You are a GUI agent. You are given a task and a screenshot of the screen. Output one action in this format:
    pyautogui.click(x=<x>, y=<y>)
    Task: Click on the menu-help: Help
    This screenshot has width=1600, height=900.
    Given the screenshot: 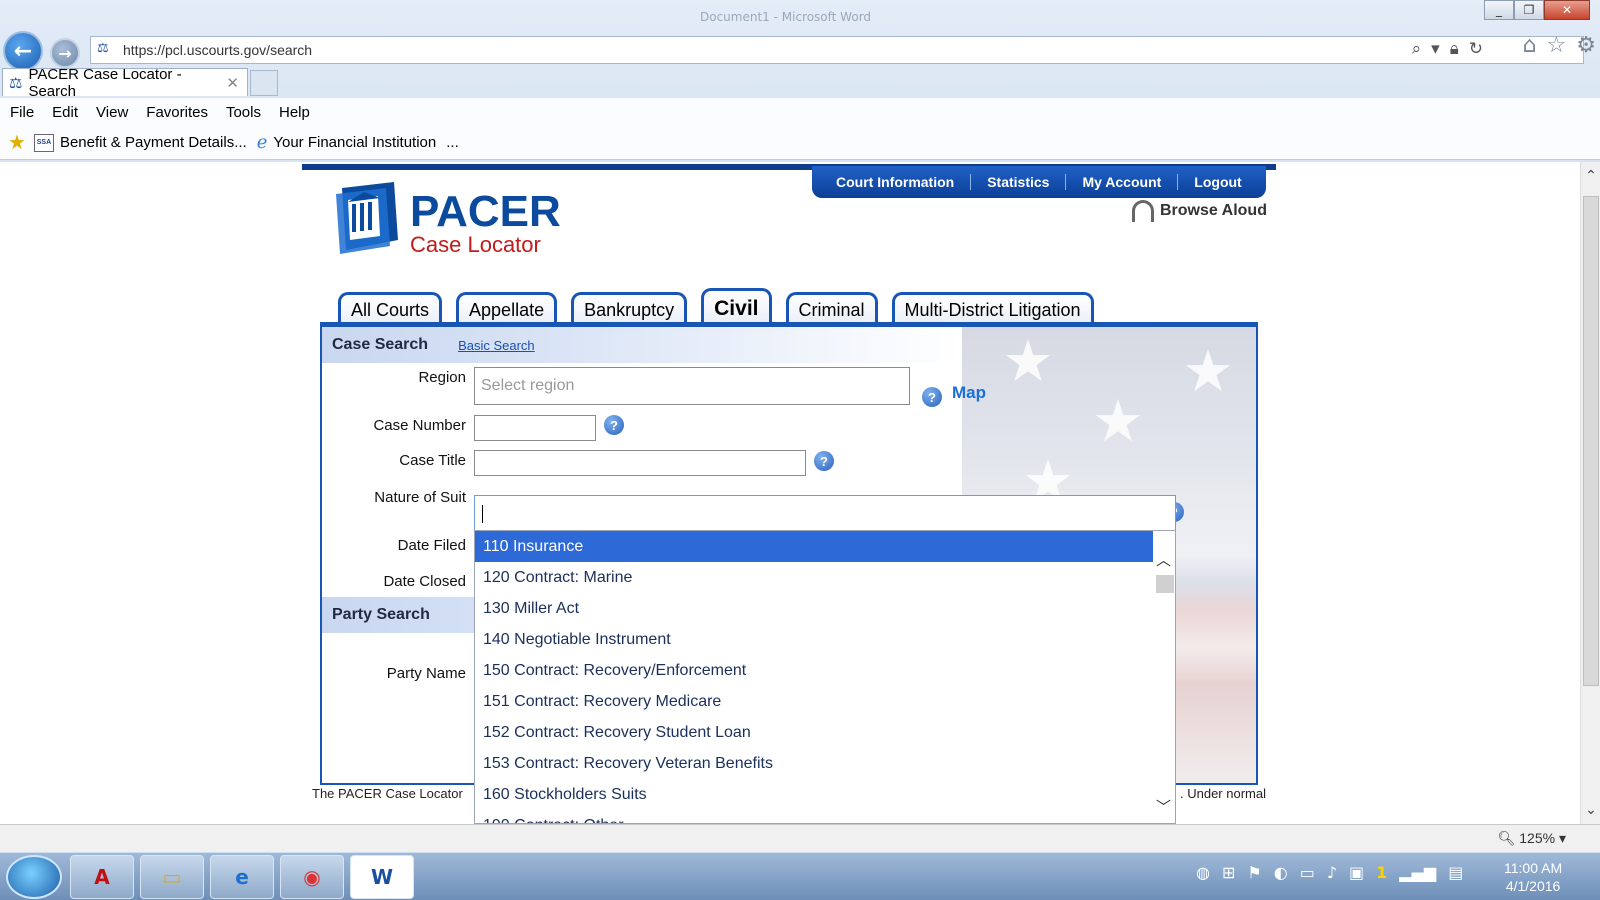 What is the action you would take?
    pyautogui.click(x=294, y=112)
    